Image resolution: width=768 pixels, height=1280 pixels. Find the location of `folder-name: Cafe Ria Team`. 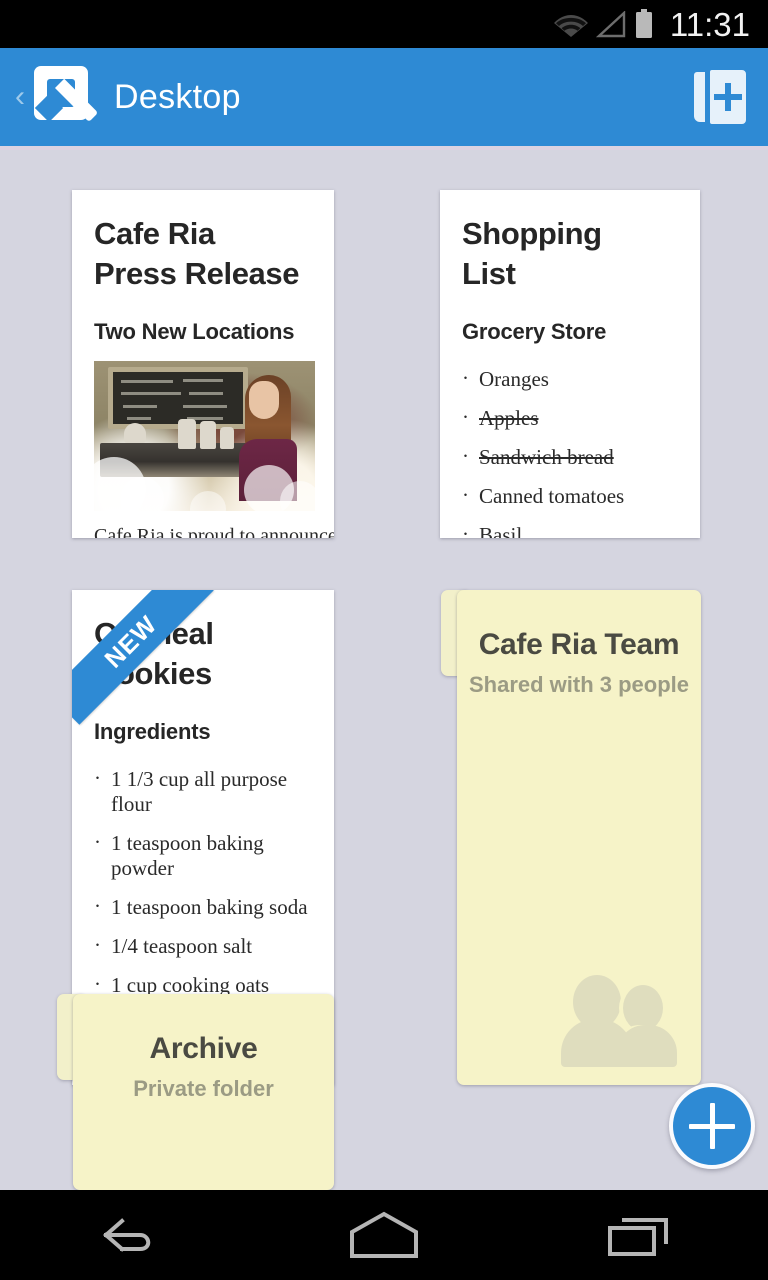

folder-name: Cafe Ria Team is located at coordinates (579, 644).